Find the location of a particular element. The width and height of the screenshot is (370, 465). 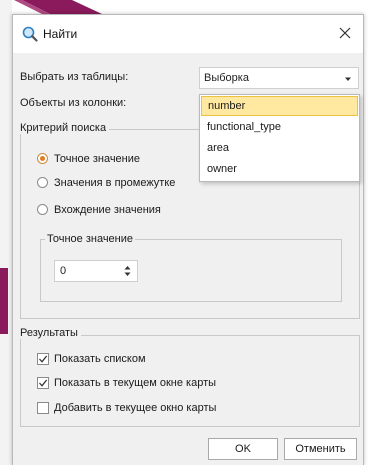

dropdown-option: owner is located at coordinates (279, 169).